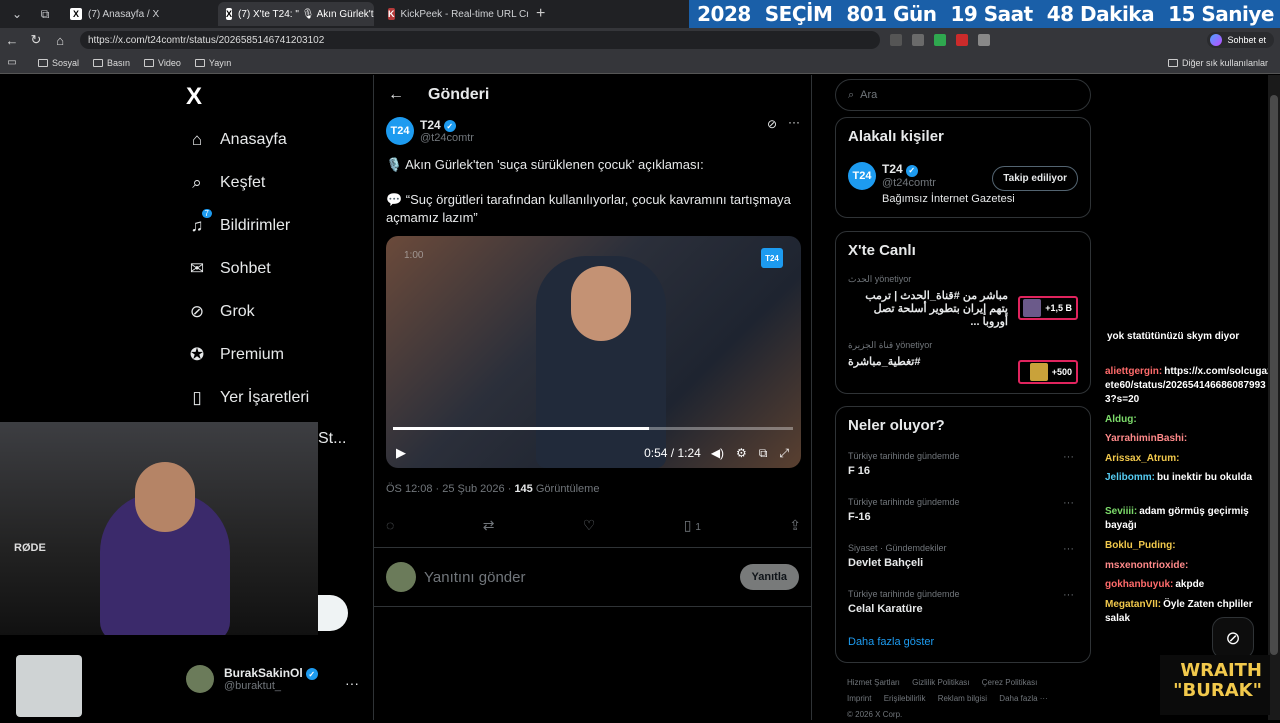 This screenshot has height=723, width=1280. Describe the element at coordinates (1146, 438) in the screenshot. I see `chat-message: YarrahiminBashi:` at that location.